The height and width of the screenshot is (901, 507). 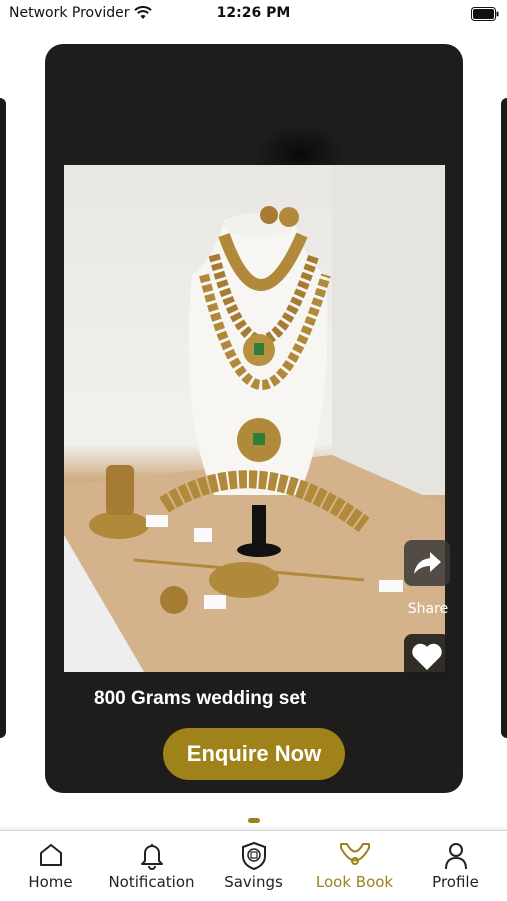 I want to click on person-icon, so click(x=455, y=856).